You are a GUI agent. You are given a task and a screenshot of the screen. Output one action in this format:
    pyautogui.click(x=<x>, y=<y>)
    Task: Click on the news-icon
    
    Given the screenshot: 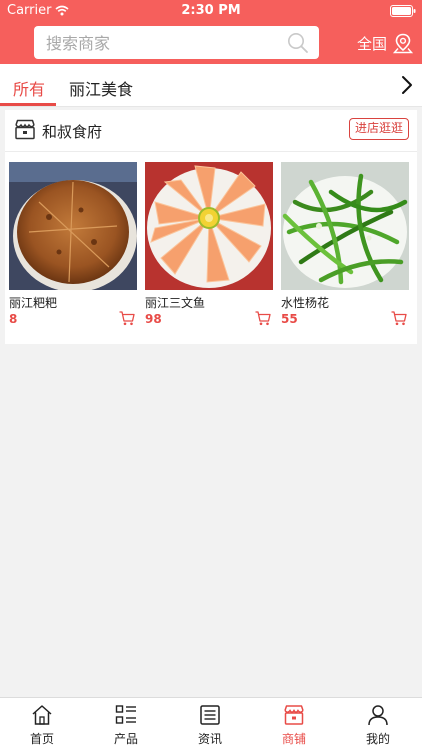 What is the action you would take?
    pyautogui.click(x=210, y=715)
    